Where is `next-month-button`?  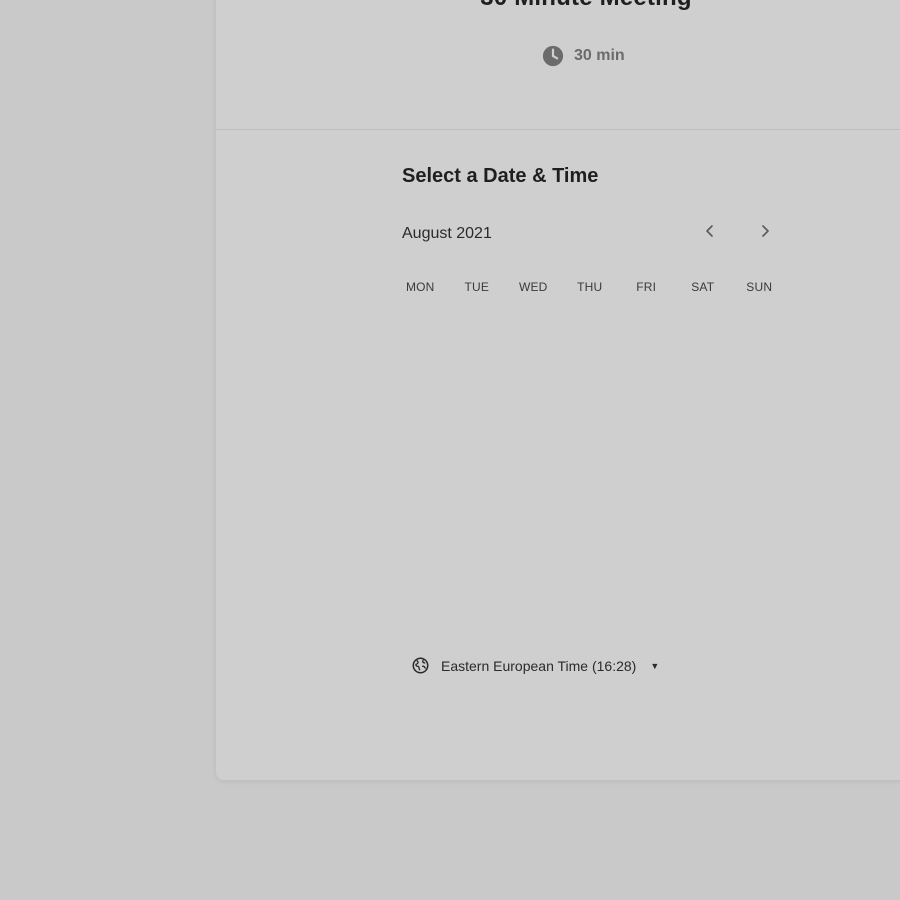 next-month-button is located at coordinates (765, 233).